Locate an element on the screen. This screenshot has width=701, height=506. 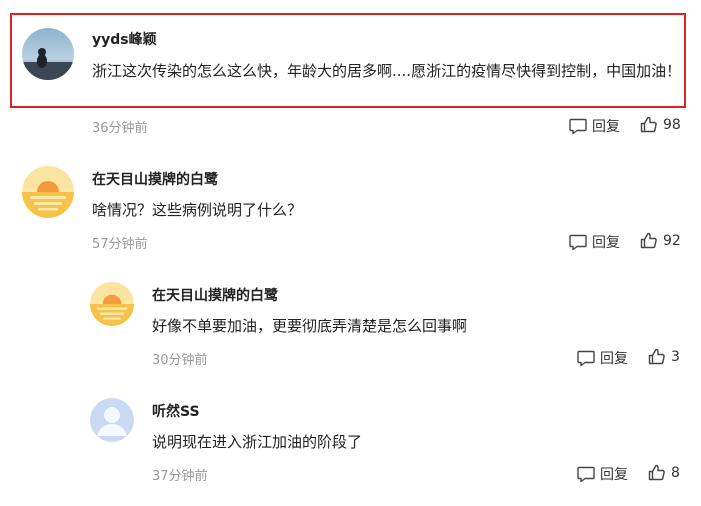
default-user-icon is located at coordinates (112, 420).